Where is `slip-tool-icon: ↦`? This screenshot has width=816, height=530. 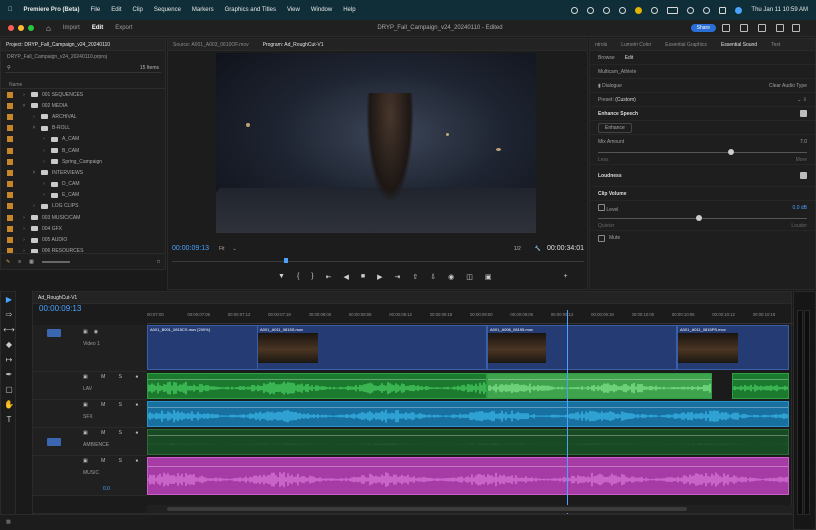 slip-tool-icon: ↦ is located at coordinates (9, 359).